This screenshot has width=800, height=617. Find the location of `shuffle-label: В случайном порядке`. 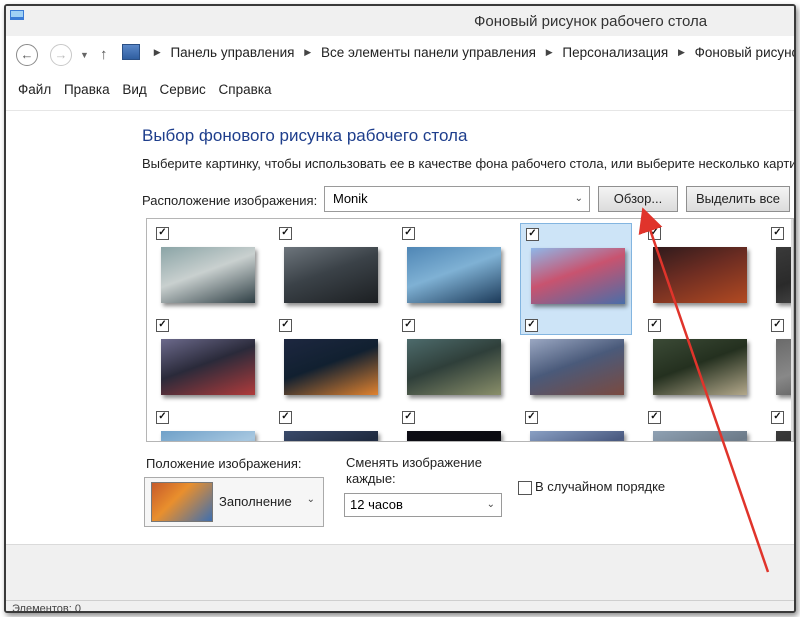

shuffle-label: В случайном порядке is located at coordinates (600, 486).